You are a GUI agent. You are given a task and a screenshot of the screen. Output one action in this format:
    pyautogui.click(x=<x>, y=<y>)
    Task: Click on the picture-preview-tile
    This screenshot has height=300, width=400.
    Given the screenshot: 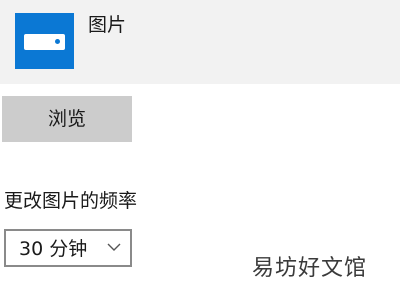 What is the action you would take?
    pyautogui.click(x=44, y=41)
    